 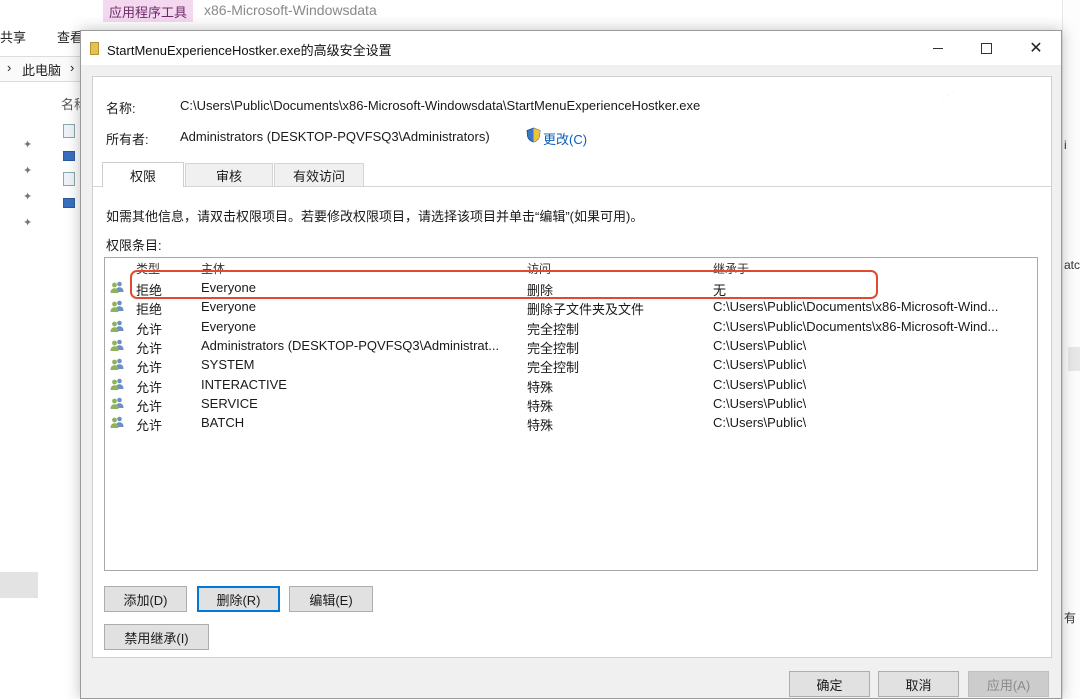 I want to click on permission-principal: INTERACTIVE, so click(x=244, y=384).